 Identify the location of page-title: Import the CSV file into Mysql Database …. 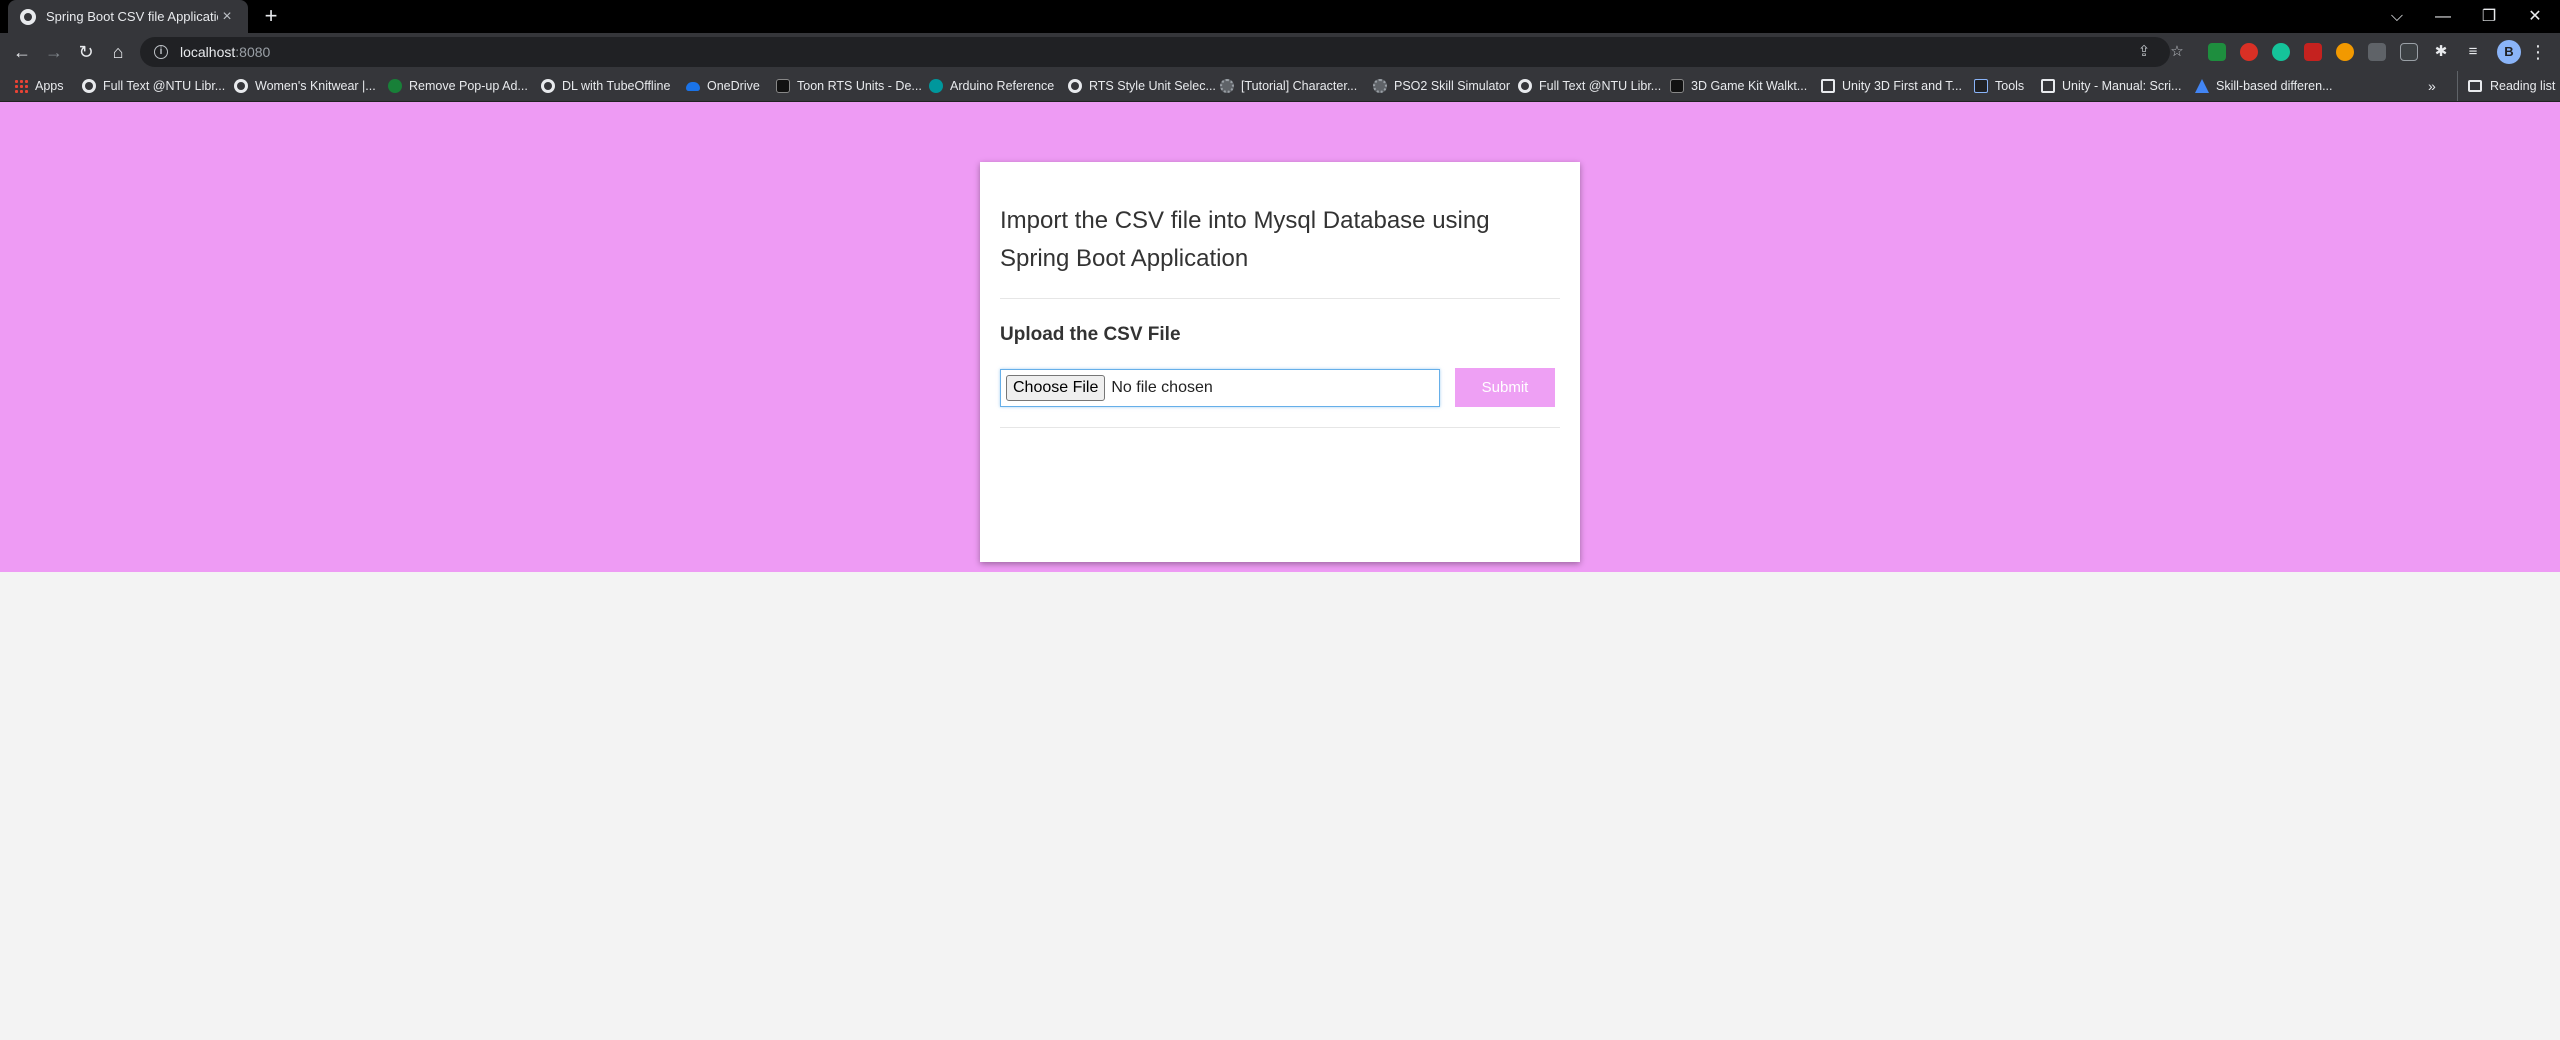
(1245, 239).